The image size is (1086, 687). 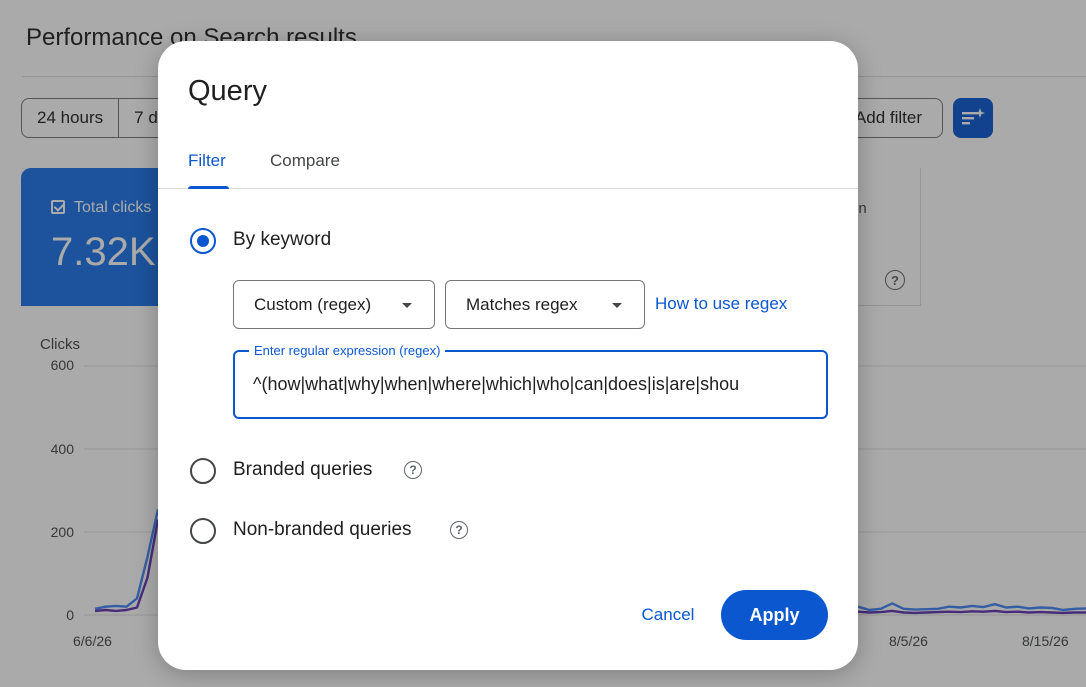 I want to click on radio-branded-queries, so click(x=203, y=471).